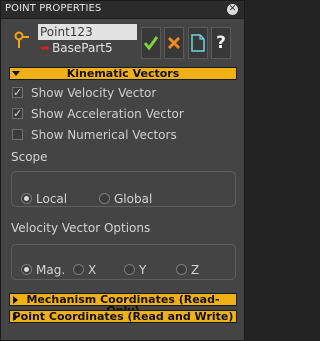 The height and width of the screenshot is (341, 320). Describe the element at coordinates (53, 8) in the screenshot. I see `window-title: POINT PROPERTIES` at that location.